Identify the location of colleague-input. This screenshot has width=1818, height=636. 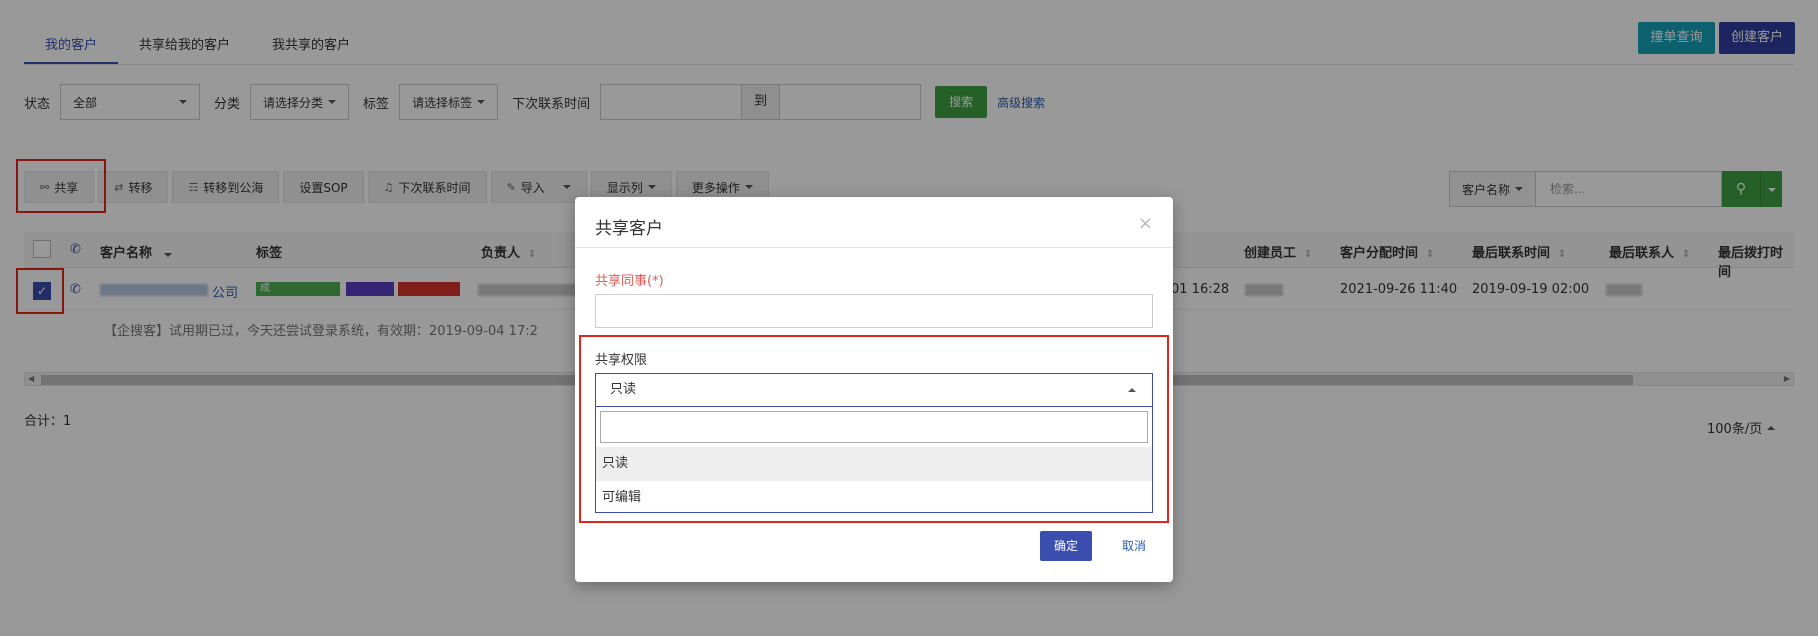
(874, 311).